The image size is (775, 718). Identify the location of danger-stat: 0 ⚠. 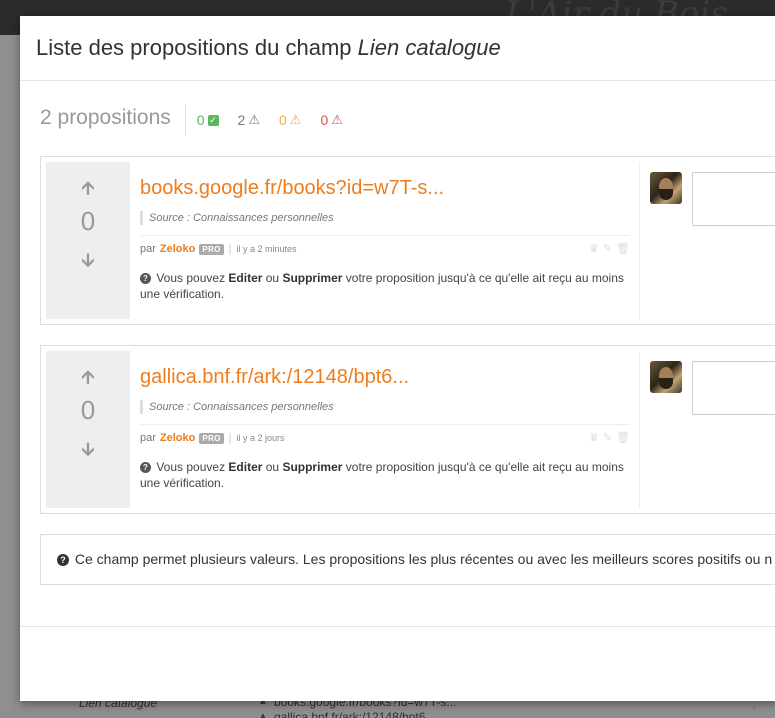
(331, 120).